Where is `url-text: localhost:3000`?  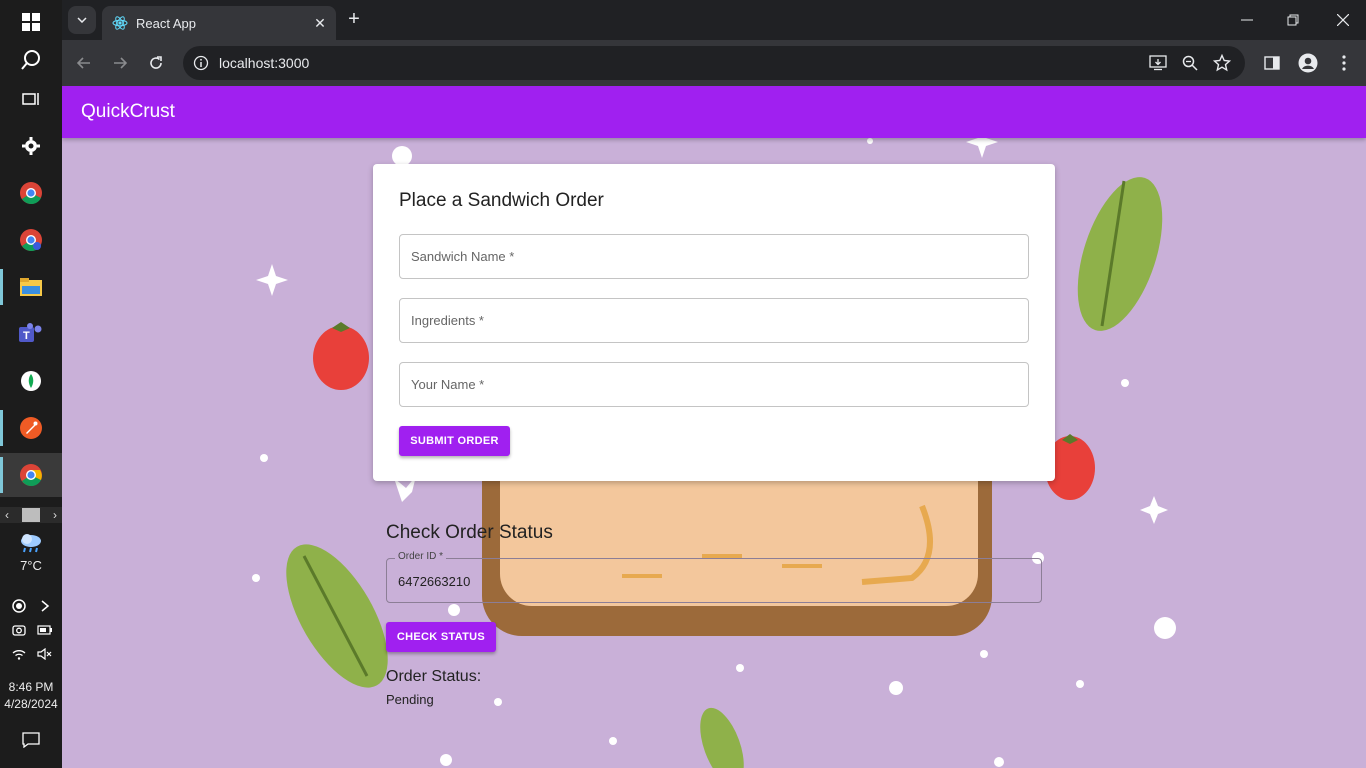
url-text: localhost:3000 is located at coordinates (264, 63).